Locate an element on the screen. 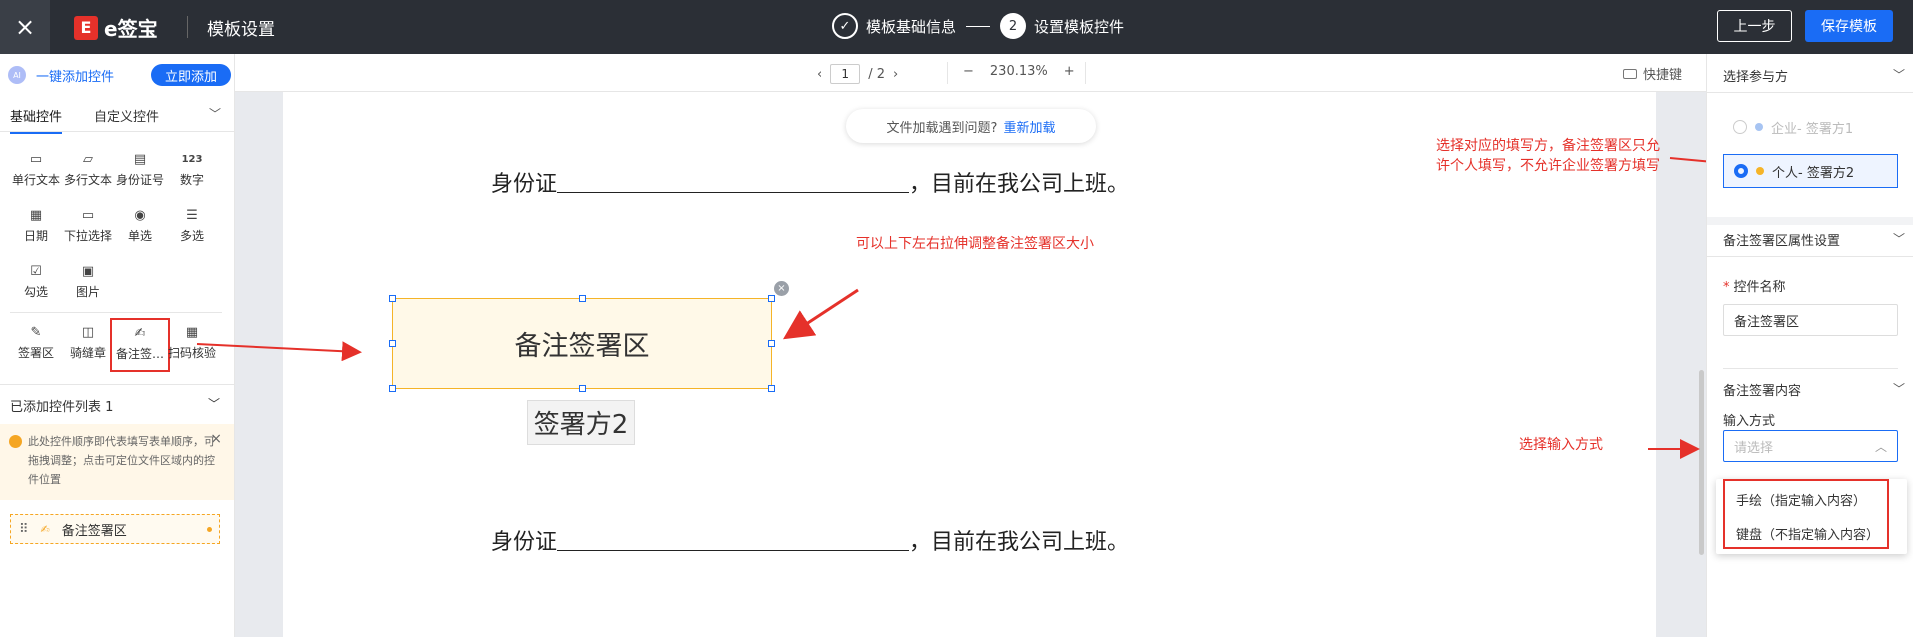 This screenshot has height=637, width=1913. reload-notice: 文件加载遇到问题? 重新加载 is located at coordinates (971, 126).